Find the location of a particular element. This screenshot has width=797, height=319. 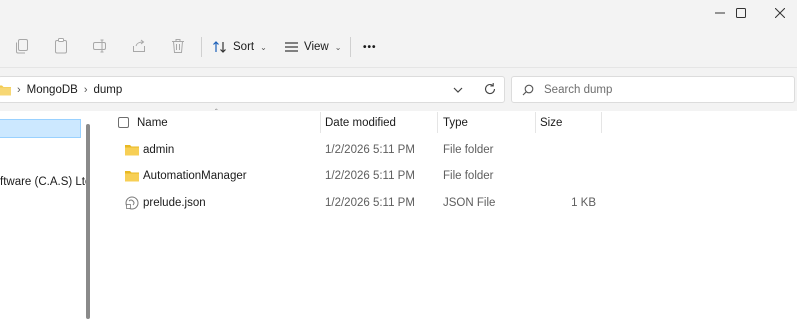

trash-icon is located at coordinates (178, 46).